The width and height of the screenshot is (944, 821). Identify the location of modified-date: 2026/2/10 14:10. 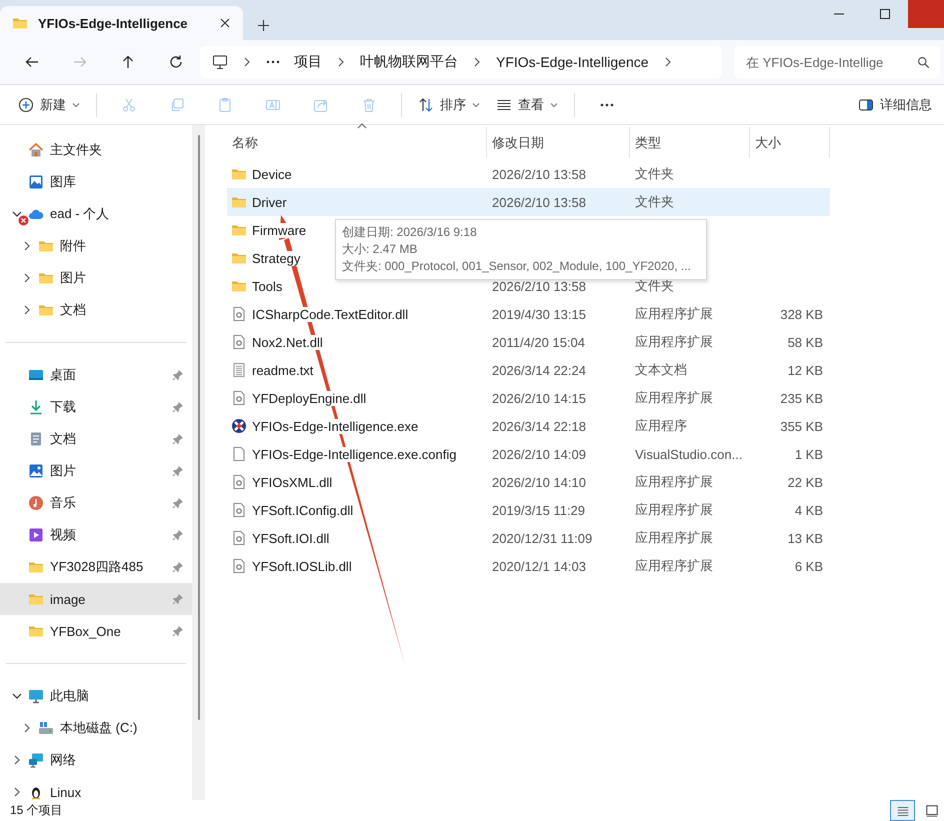
(539, 482).